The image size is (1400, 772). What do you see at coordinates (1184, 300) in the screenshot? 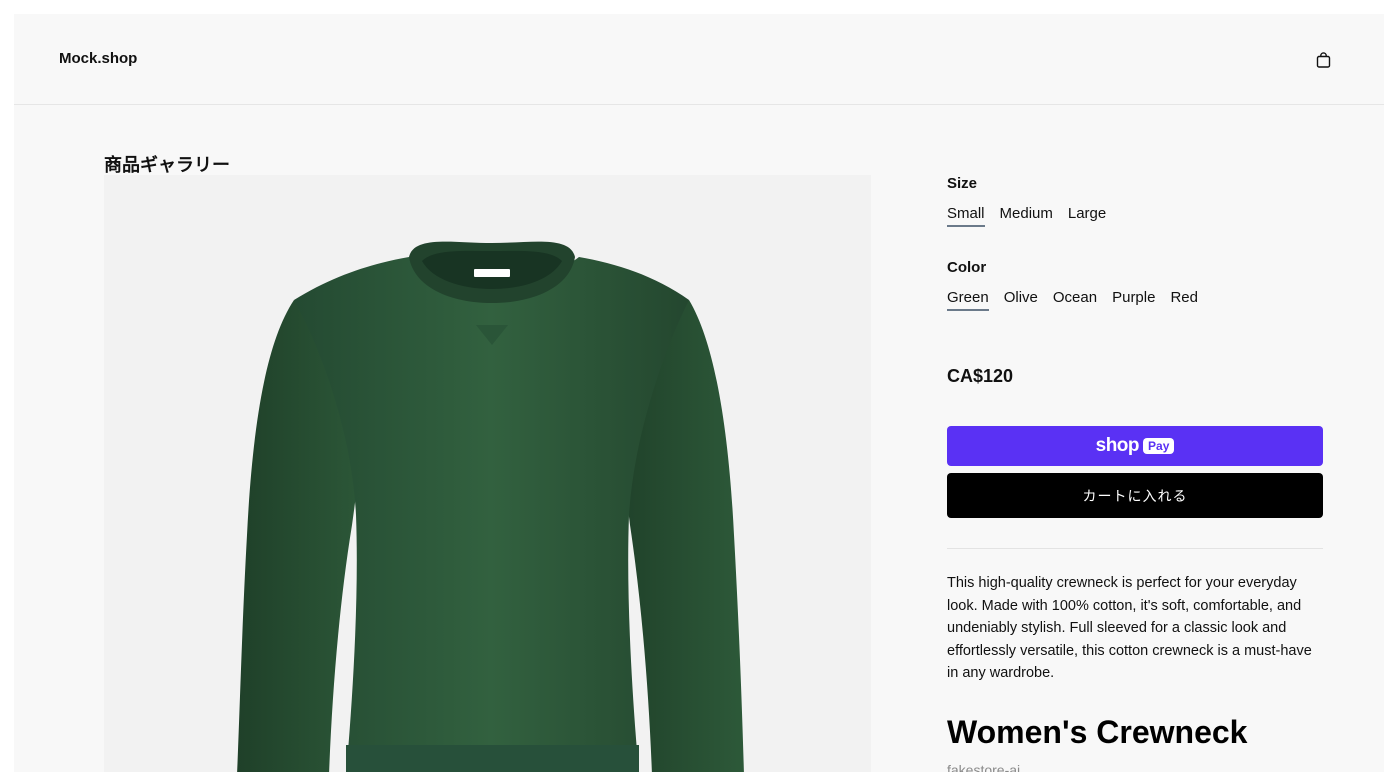
I see `color-option-red: Red` at bounding box center [1184, 300].